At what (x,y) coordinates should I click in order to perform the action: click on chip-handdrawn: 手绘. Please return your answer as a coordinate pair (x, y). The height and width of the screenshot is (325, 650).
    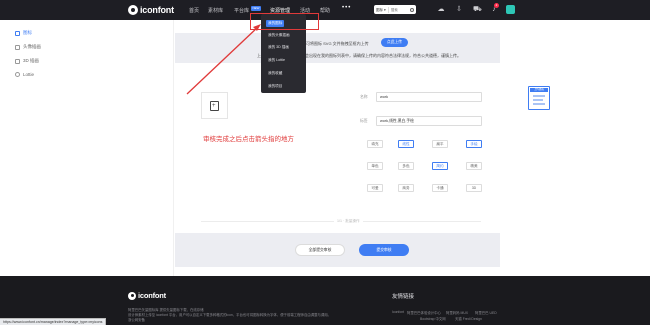
    Looking at the image, I should click on (474, 144).